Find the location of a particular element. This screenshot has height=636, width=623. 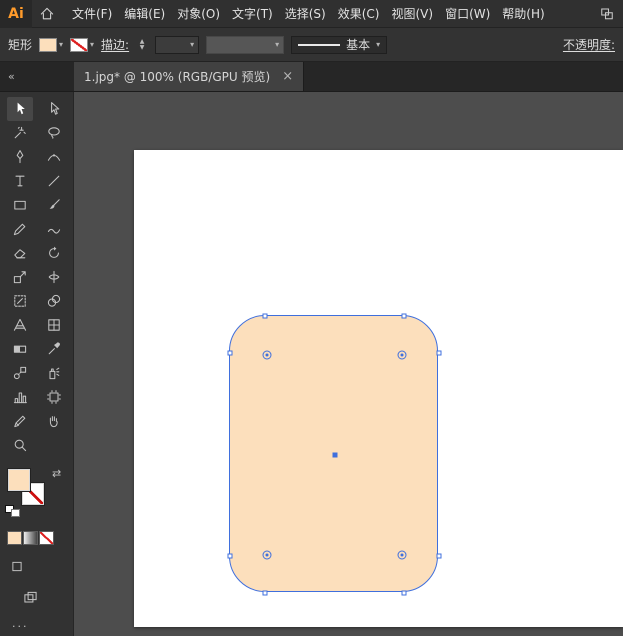

selection-tool is located at coordinates (19, 109).